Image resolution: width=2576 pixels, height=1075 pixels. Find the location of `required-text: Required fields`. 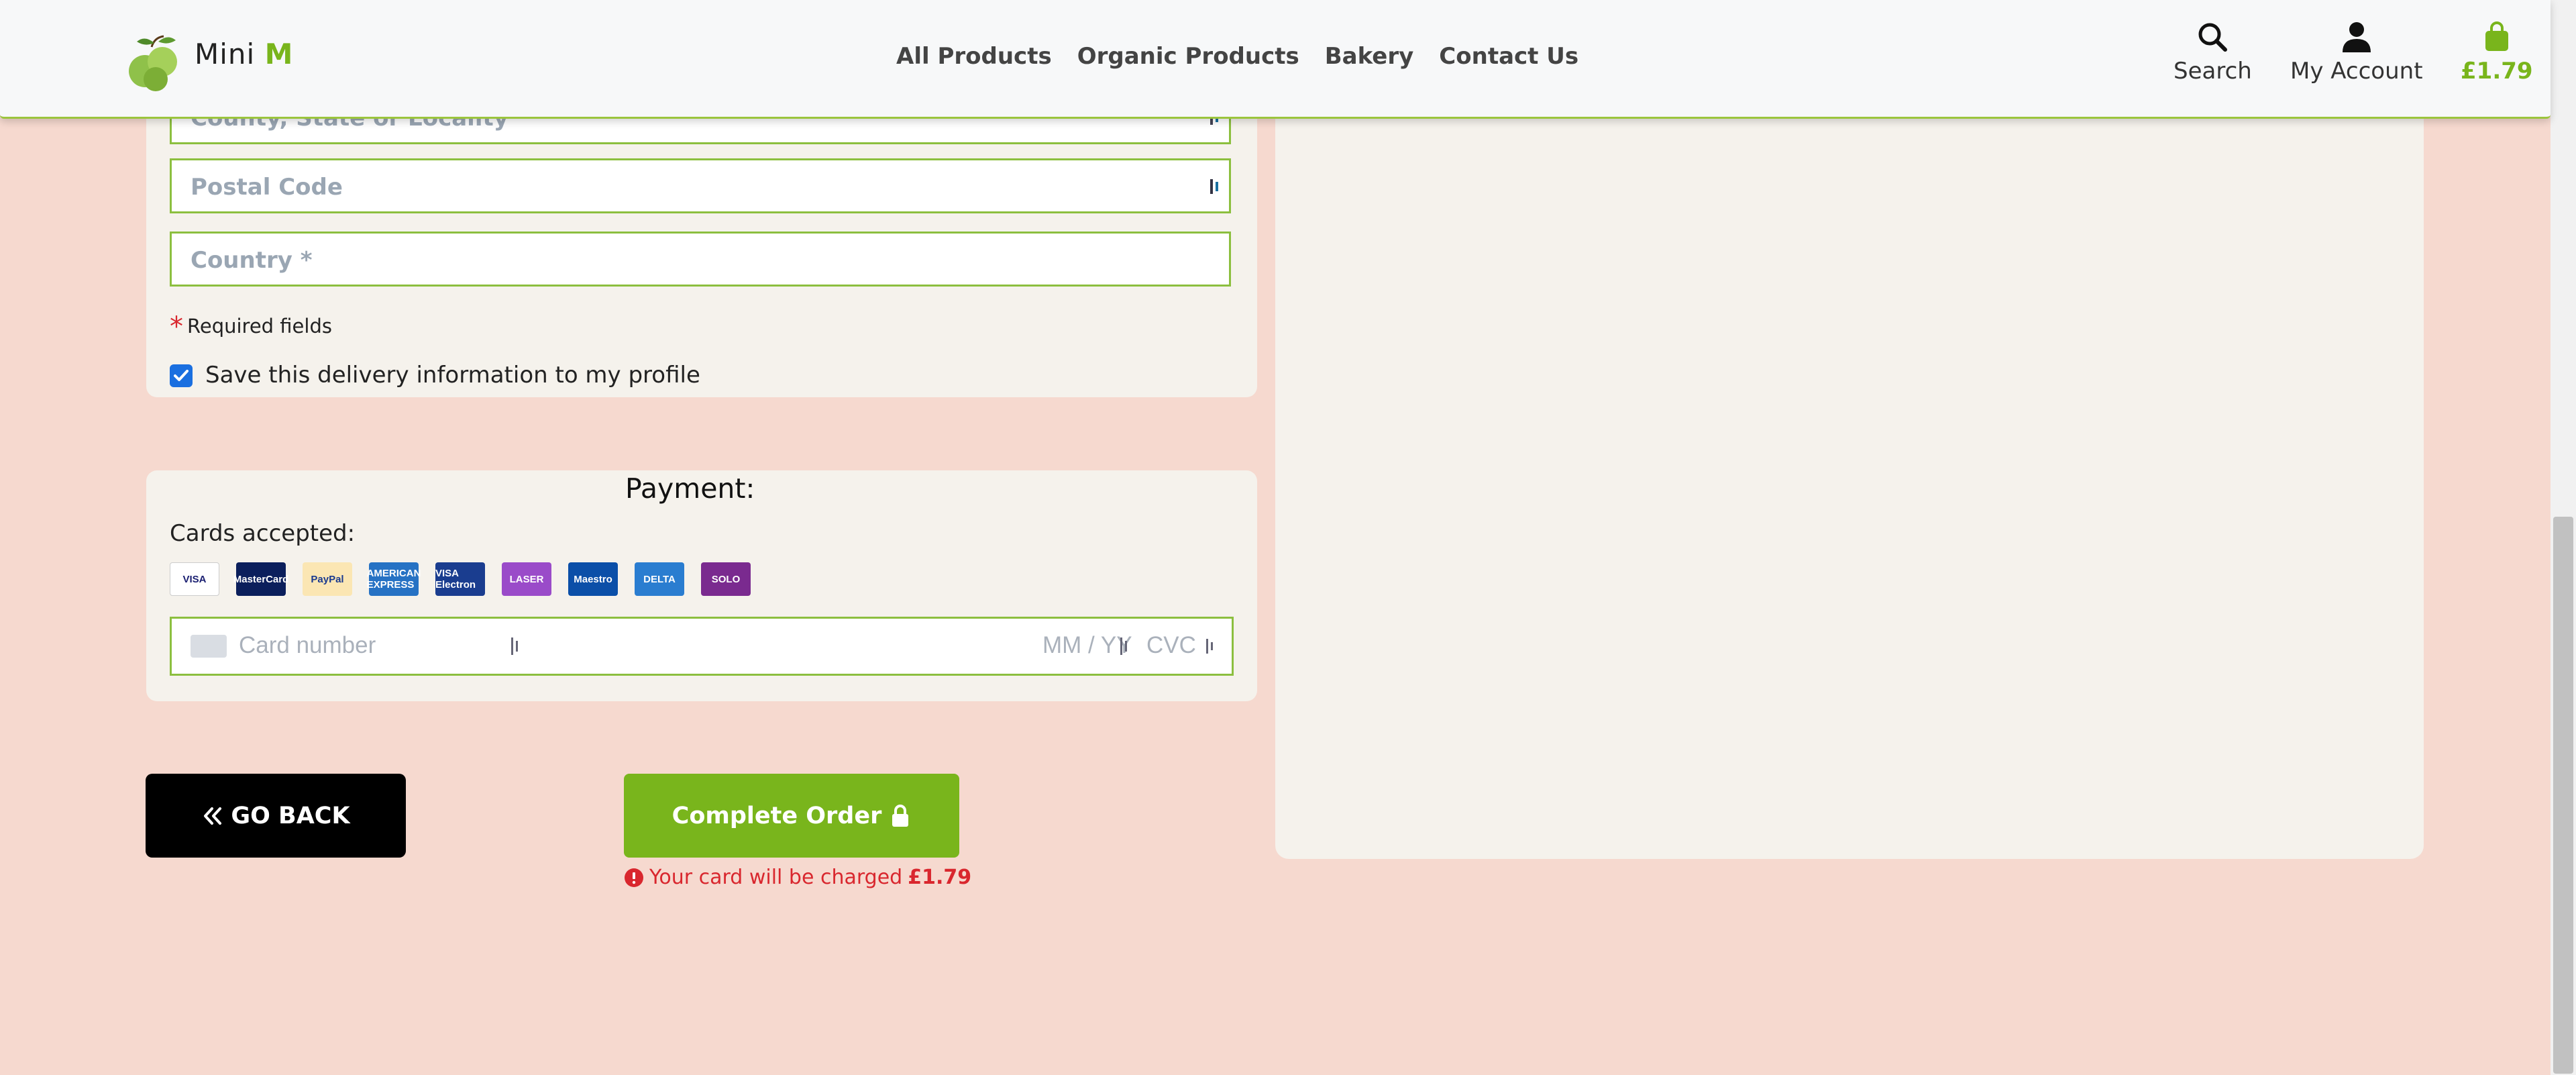

required-text: Required fields is located at coordinates (259, 326).